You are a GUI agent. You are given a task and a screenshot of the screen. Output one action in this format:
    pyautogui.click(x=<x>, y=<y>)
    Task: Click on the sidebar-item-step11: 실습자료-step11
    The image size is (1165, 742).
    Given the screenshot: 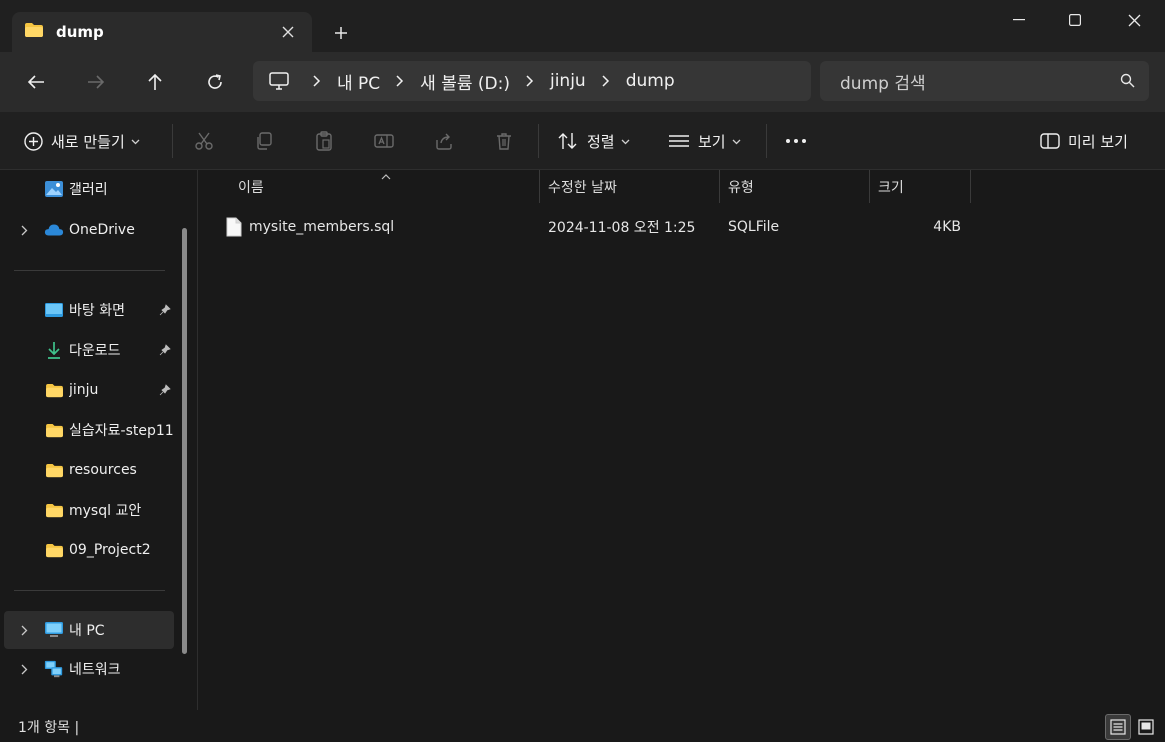 What is the action you would take?
    pyautogui.click(x=89, y=430)
    